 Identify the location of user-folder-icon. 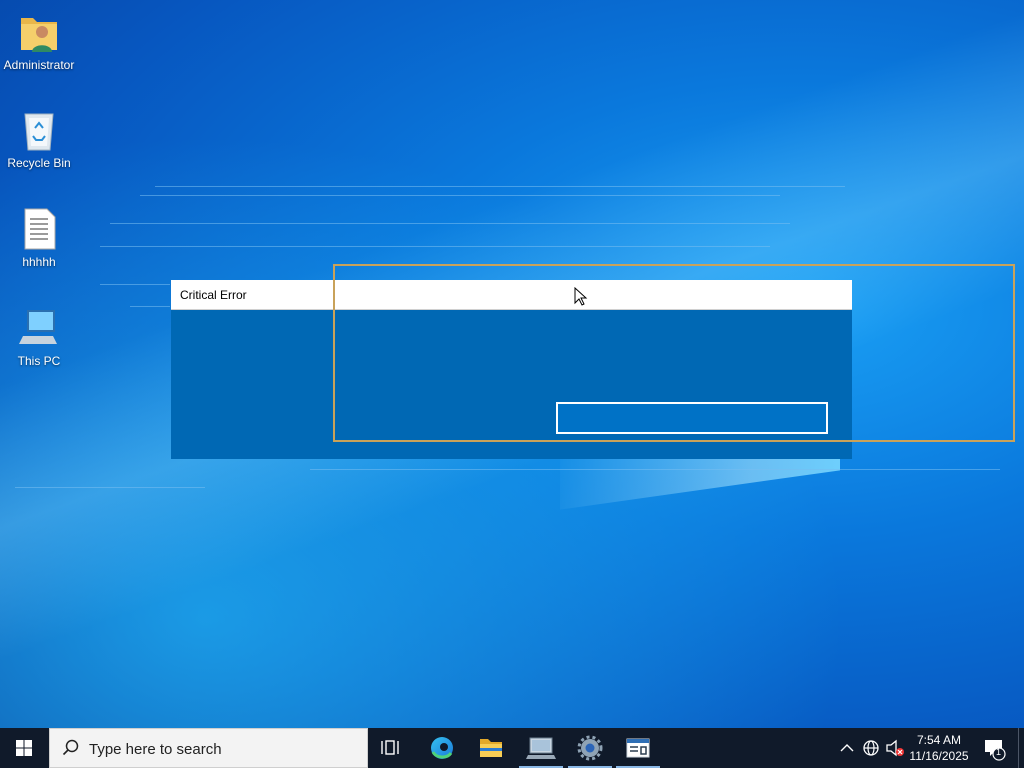
(39, 32).